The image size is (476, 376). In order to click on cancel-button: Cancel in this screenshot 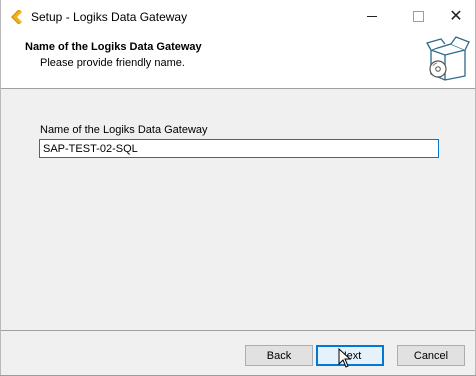, I will do `click(431, 355)`.